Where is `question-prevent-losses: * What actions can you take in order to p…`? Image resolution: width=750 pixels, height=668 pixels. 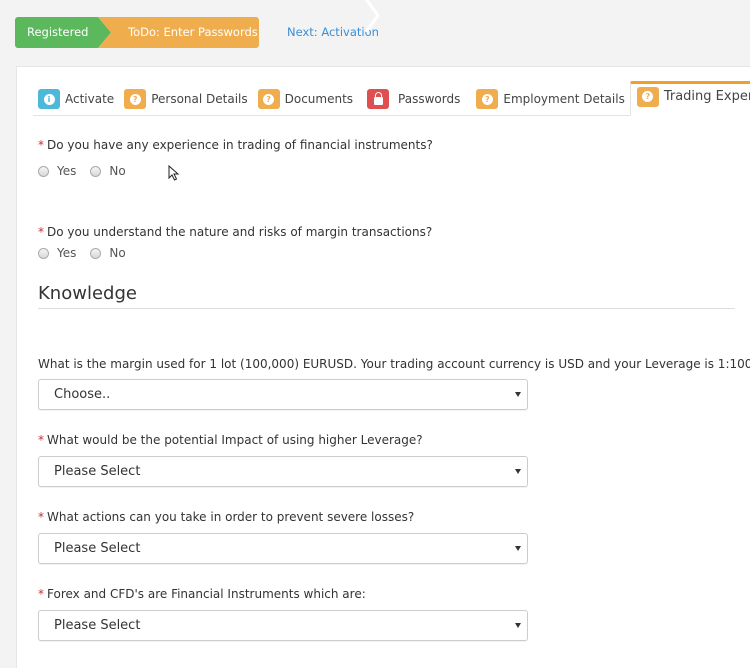 question-prevent-losses: * What actions can you take in order to p… is located at coordinates (226, 517).